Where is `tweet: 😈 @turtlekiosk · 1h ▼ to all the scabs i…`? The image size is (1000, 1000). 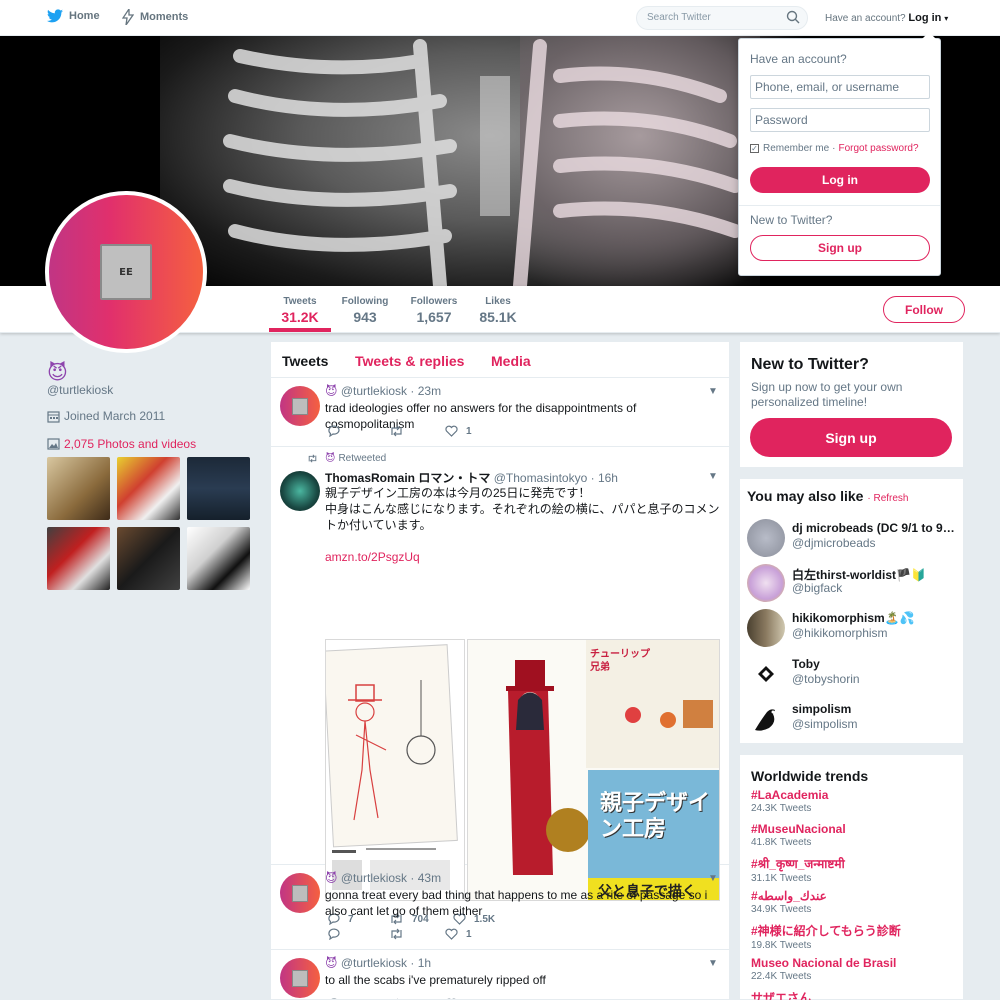 tweet: 😈 @turtlekiosk · 1h ▼ to all the scabs i… is located at coordinates (500, 974).